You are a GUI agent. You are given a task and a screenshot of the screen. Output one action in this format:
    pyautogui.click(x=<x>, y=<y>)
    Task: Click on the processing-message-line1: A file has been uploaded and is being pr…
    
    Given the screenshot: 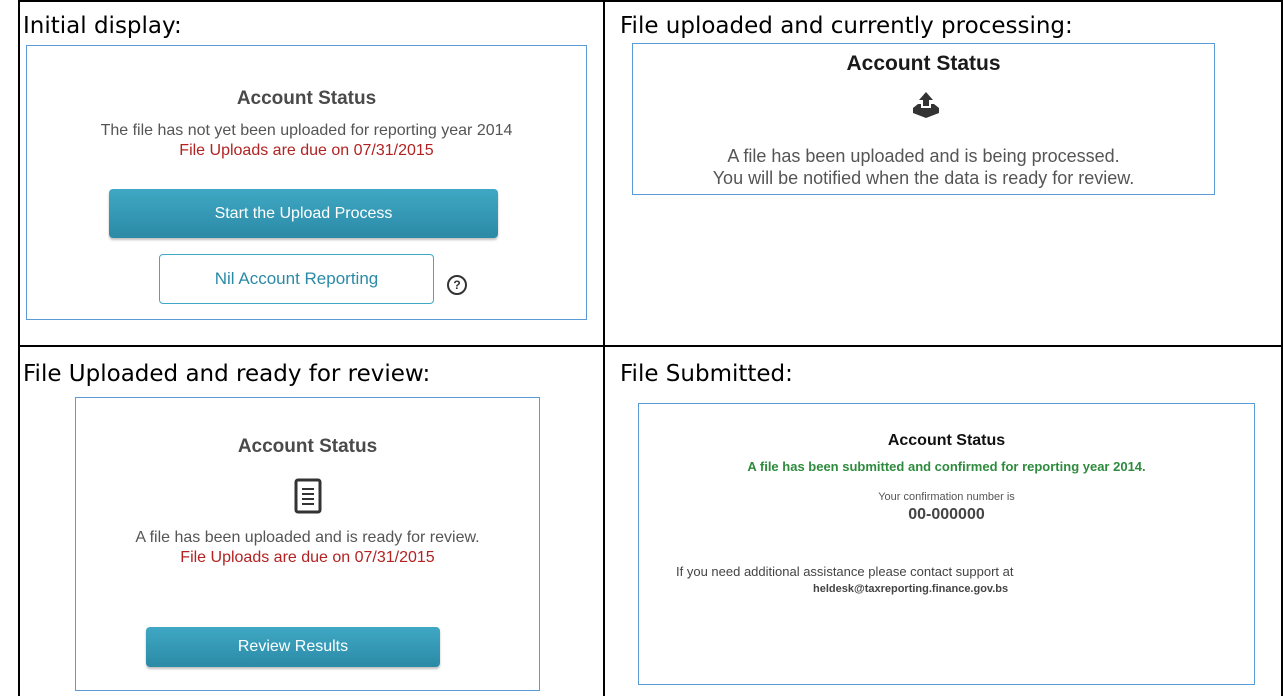 What is the action you would take?
    pyautogui.click(x=923, y=156)
    